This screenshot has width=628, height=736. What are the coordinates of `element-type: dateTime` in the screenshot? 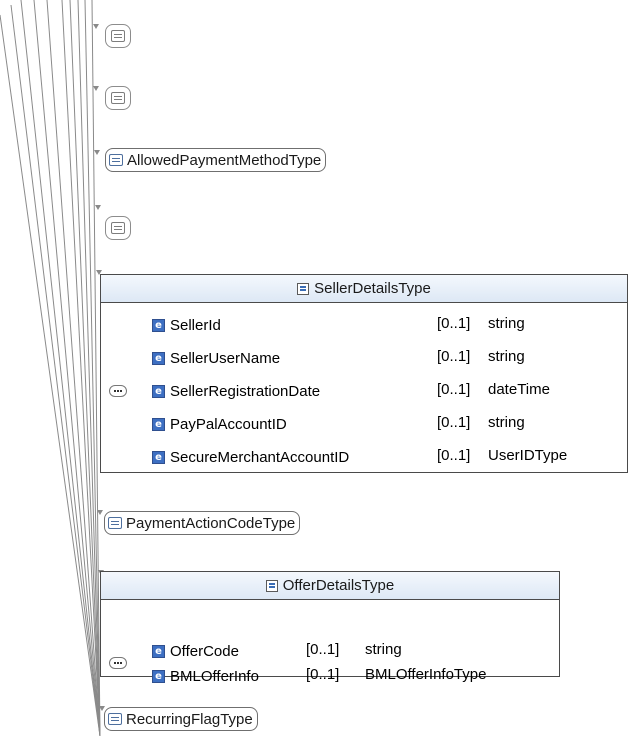 It's located at (519, 389).